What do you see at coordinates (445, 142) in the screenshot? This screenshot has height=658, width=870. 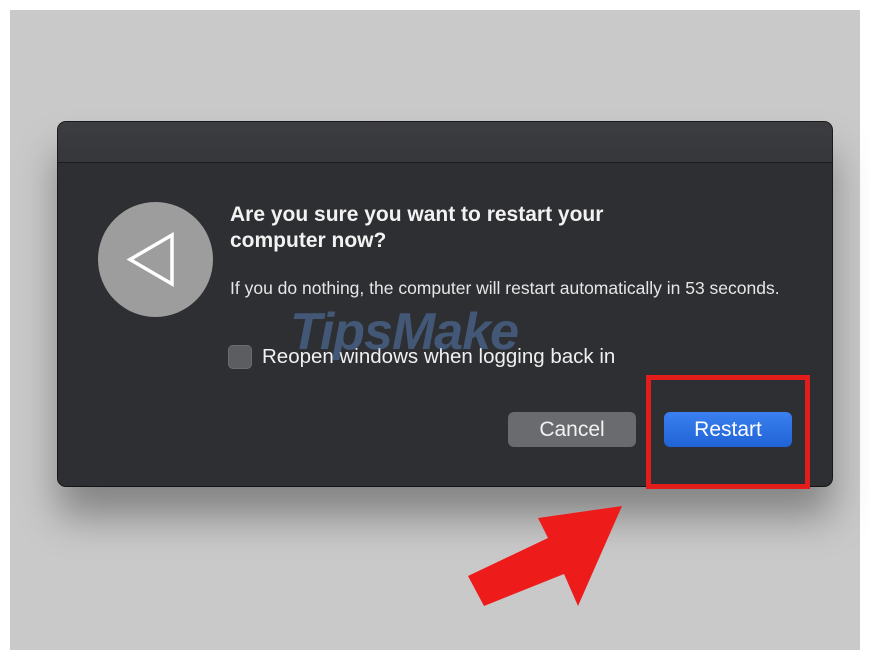 I see `dialog-titlebar` at bounding box center [445, 142].